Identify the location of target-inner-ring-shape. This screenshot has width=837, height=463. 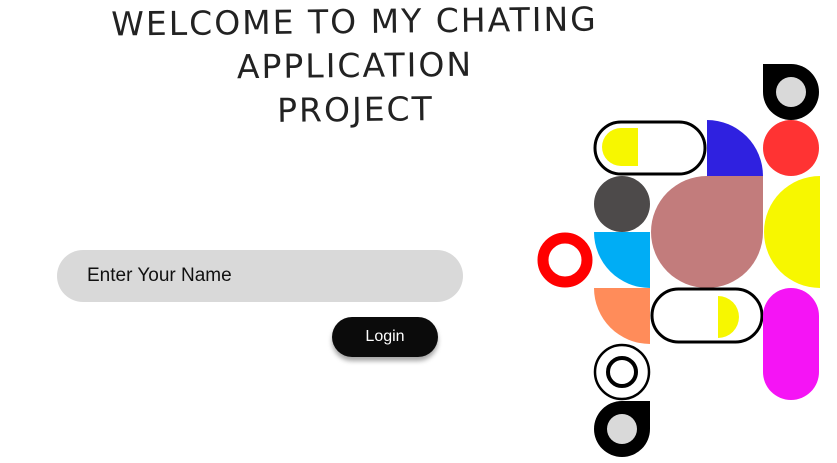
(622, 372).